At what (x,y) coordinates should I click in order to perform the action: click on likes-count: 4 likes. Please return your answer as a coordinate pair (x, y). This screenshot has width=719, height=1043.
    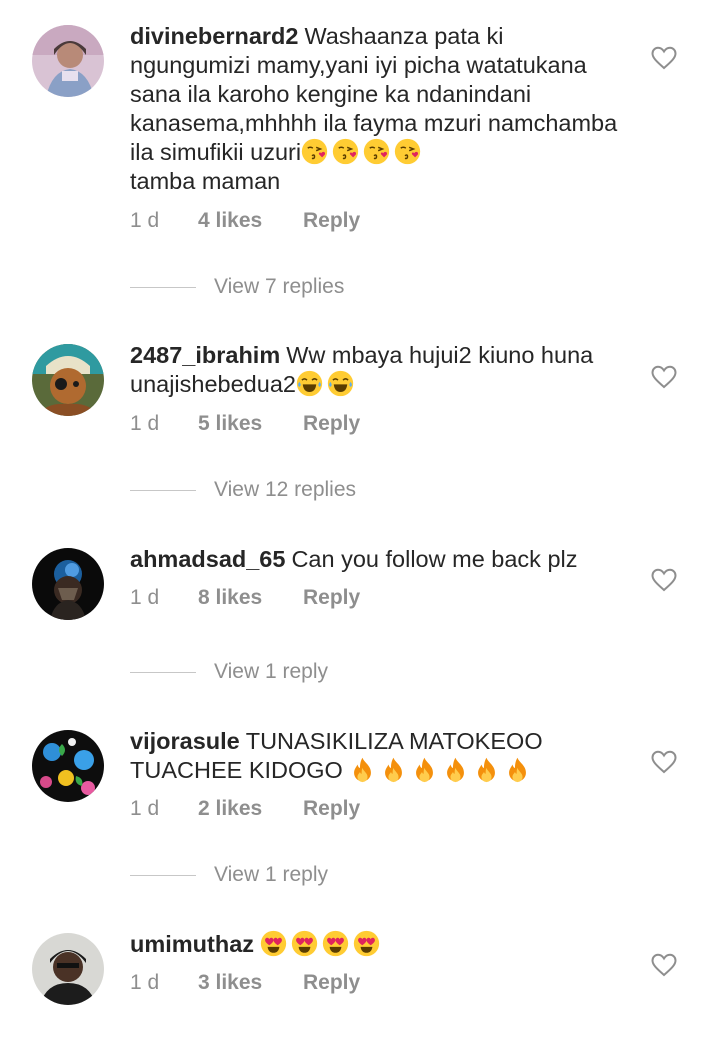
    Looking at the image, I should click on (250, 221).